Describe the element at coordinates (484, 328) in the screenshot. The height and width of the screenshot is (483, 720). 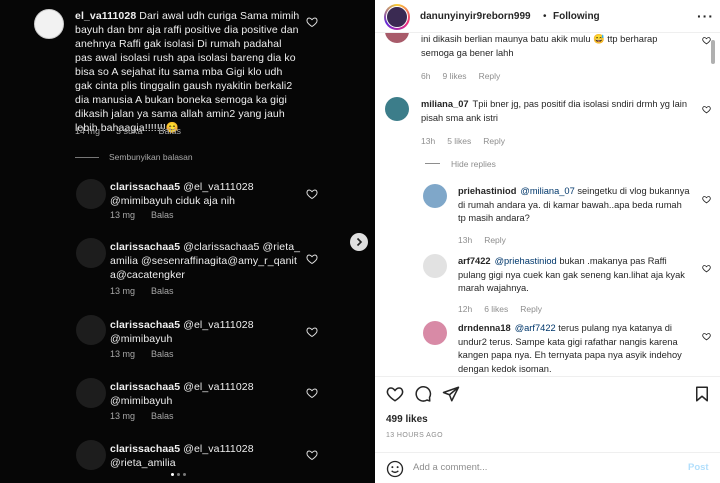
I see `reply-username: drndenna18` at that location.